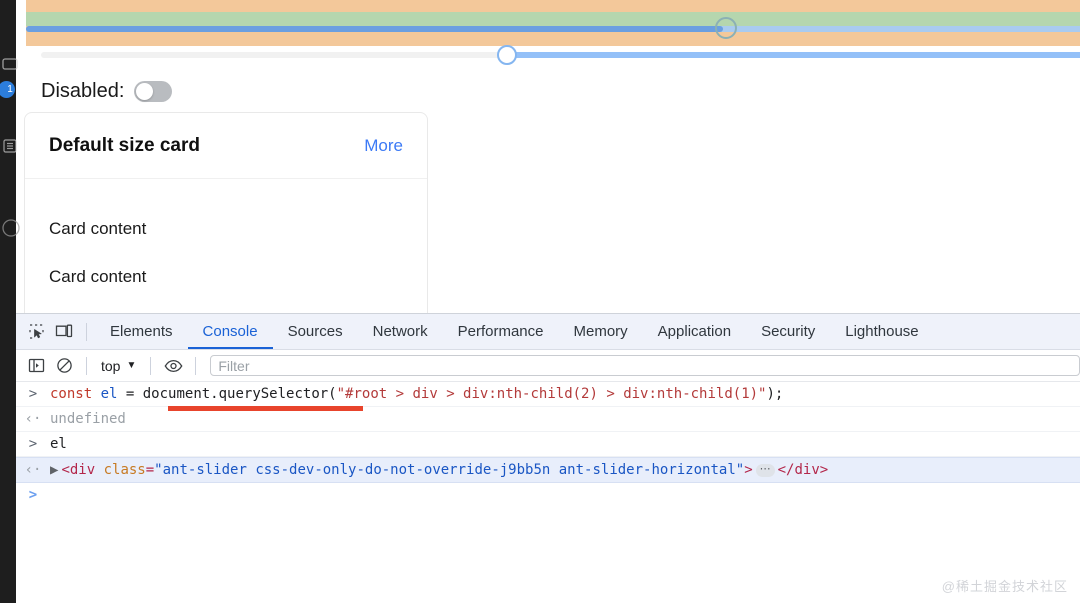 The image size is (1080, 603). I want to click on tab-application: Application, so click(694, 331).